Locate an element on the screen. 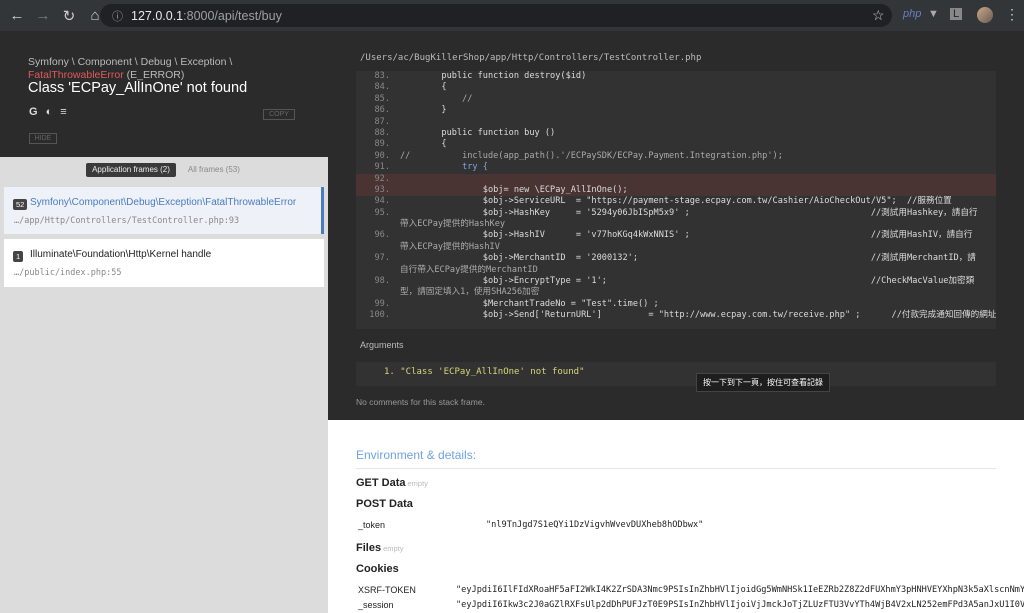 The height and width of the screenshot is (613, 1024). no-comments-text: No comments for this stack frame. is located at coordinates (420, 402).